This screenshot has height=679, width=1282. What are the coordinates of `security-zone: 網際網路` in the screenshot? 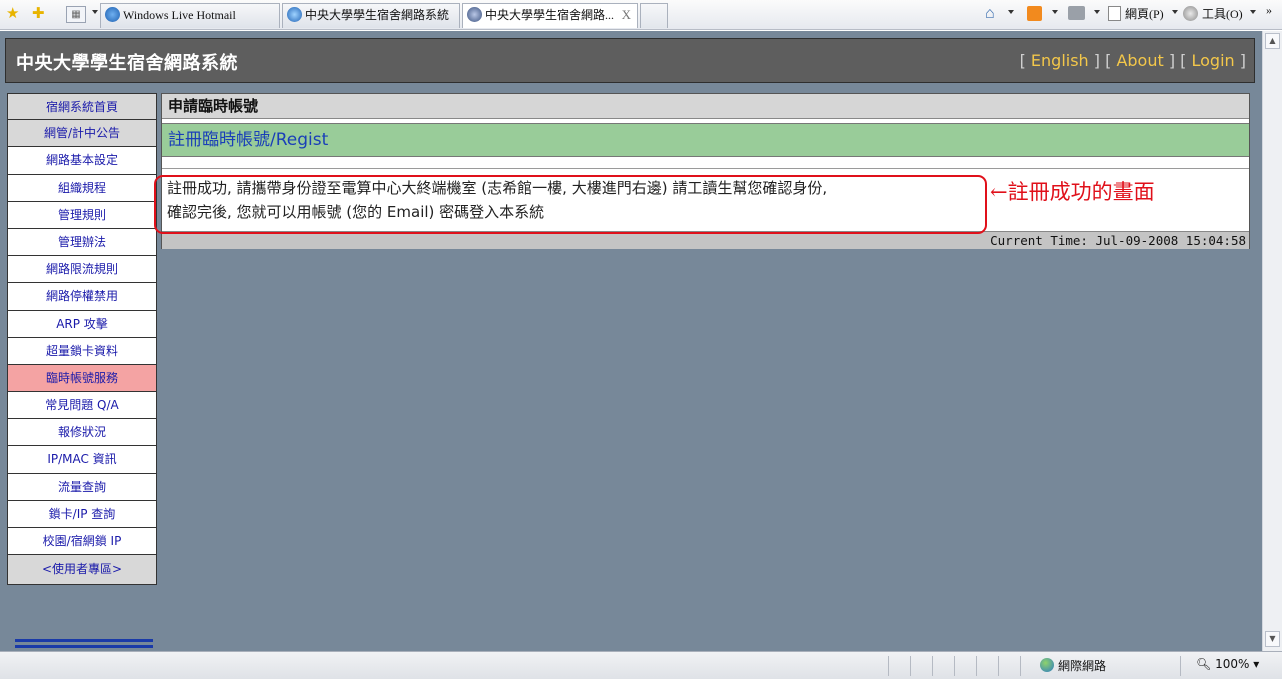 It's located at (1073, 665).